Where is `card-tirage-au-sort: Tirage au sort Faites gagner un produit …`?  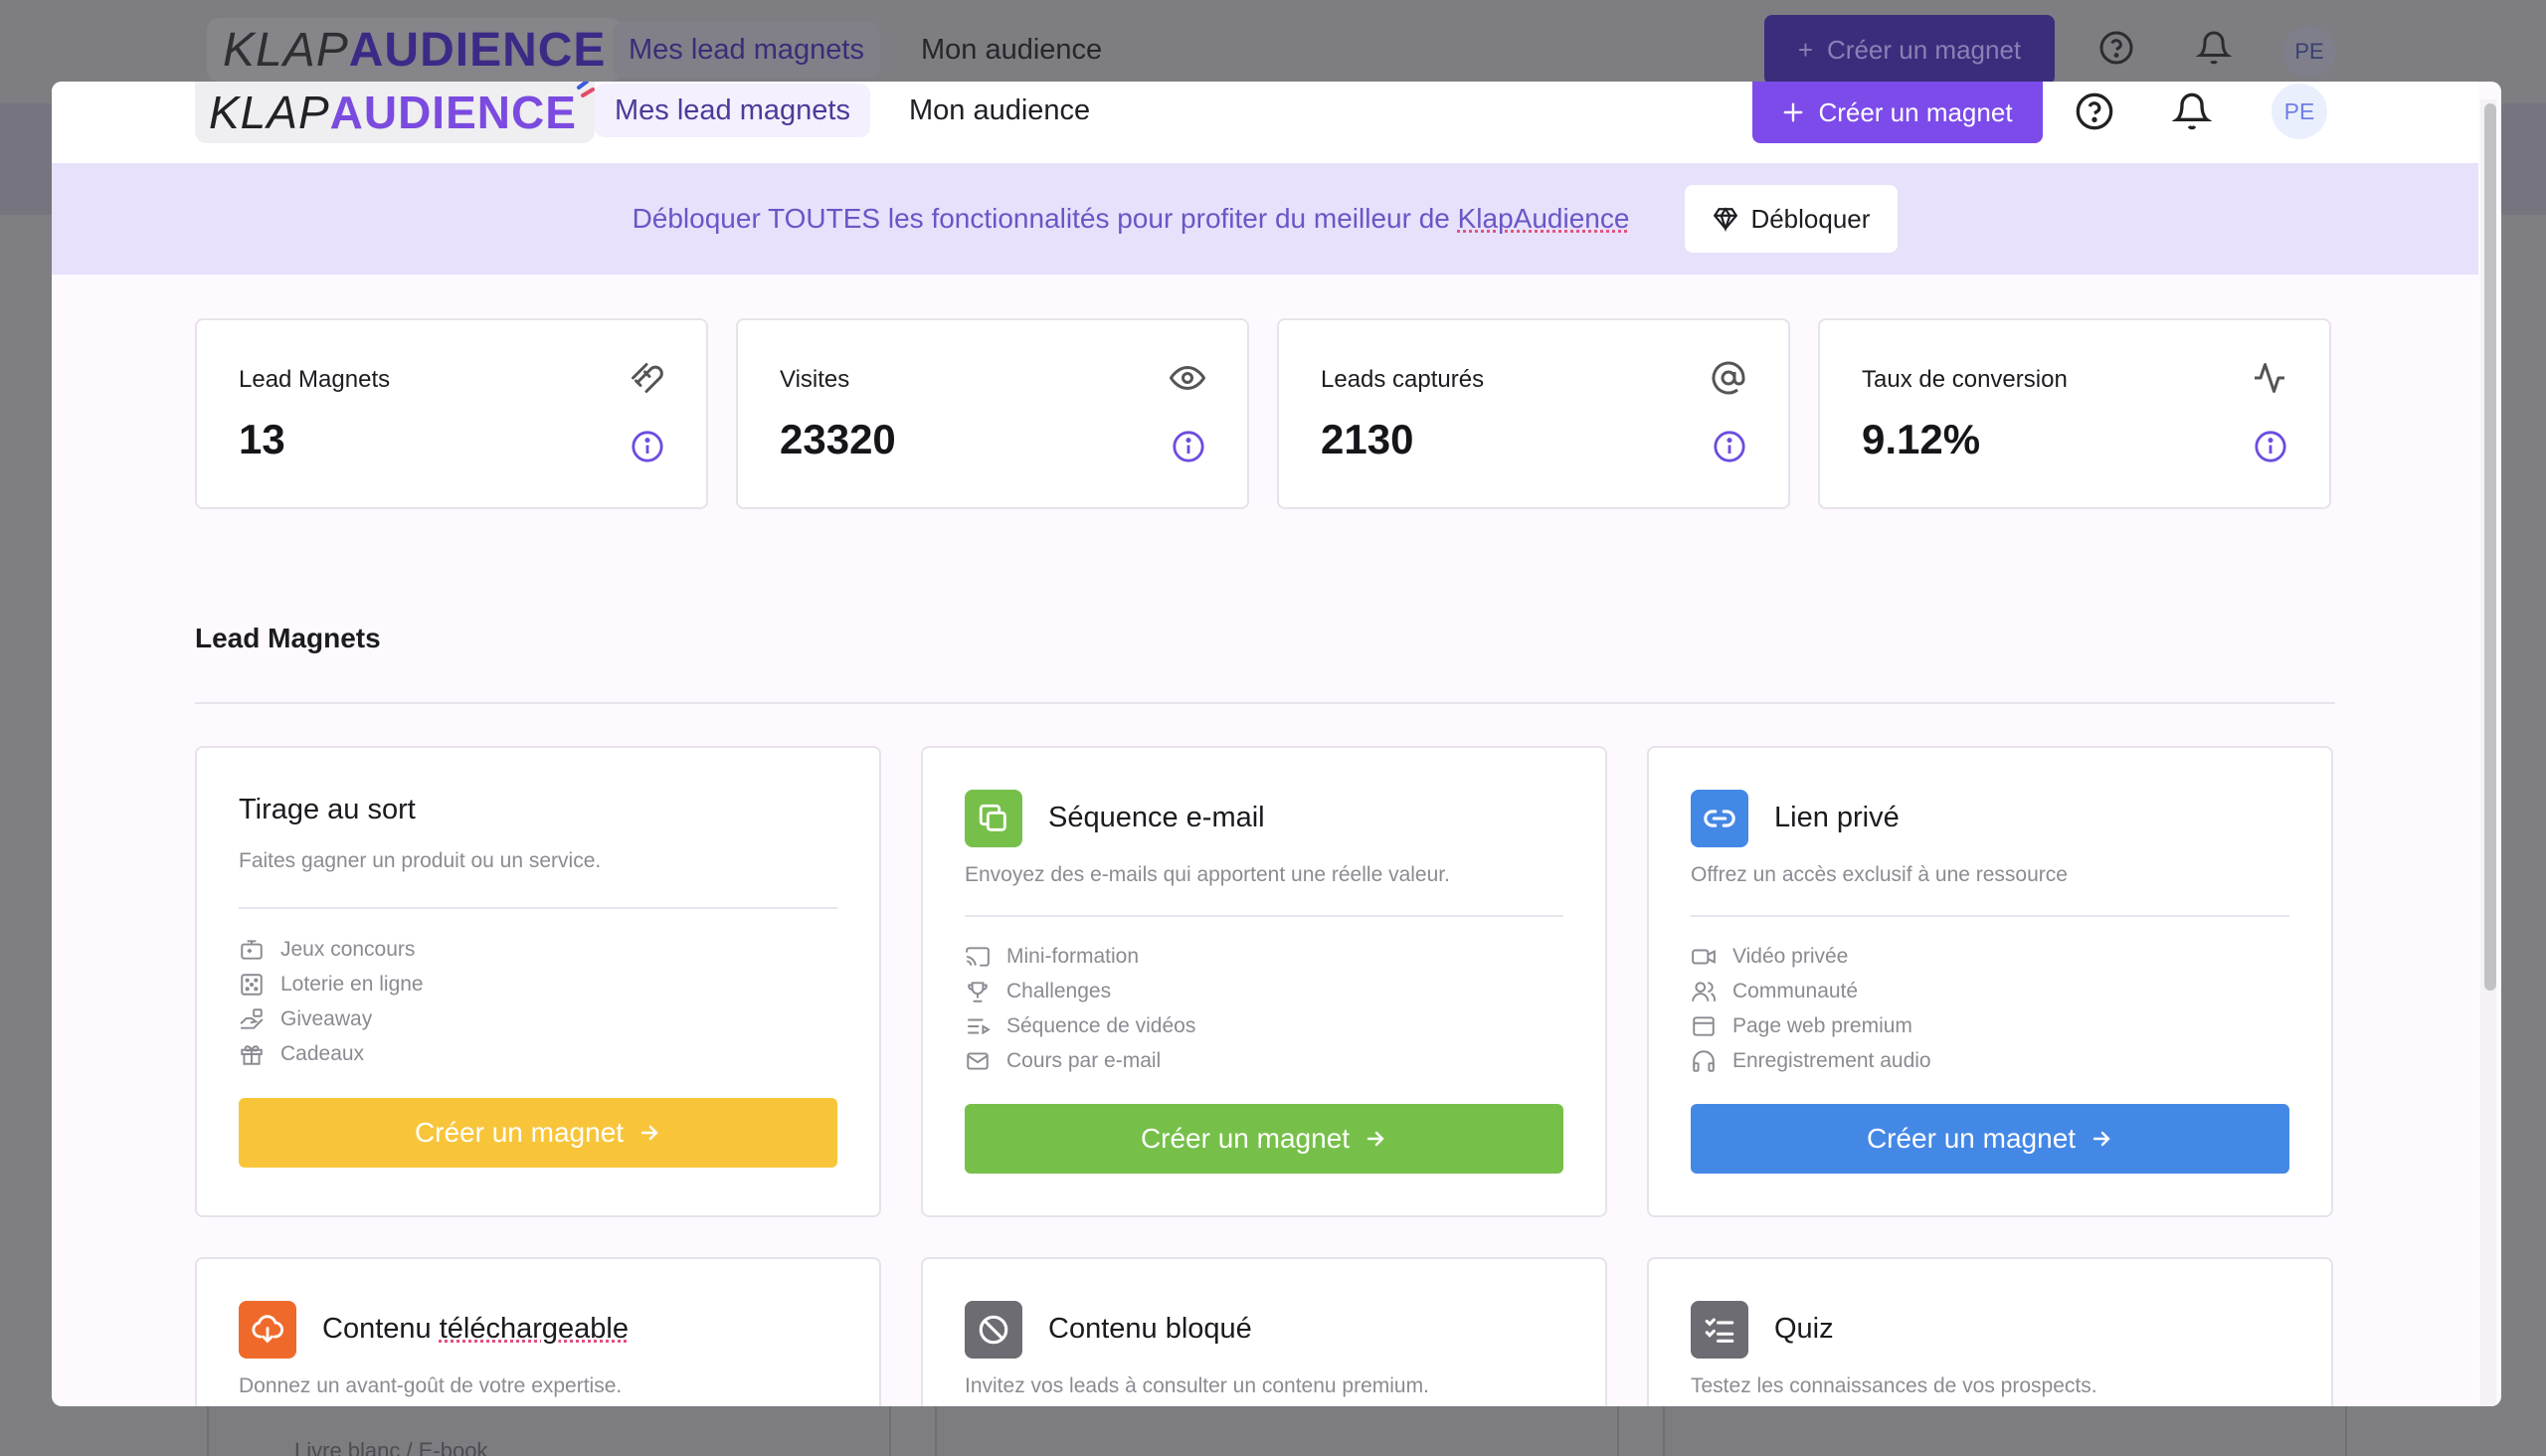 card-tirage-au-sort: Tirage au sort Faites gagner un produit … is located at coordinates (538, 981).